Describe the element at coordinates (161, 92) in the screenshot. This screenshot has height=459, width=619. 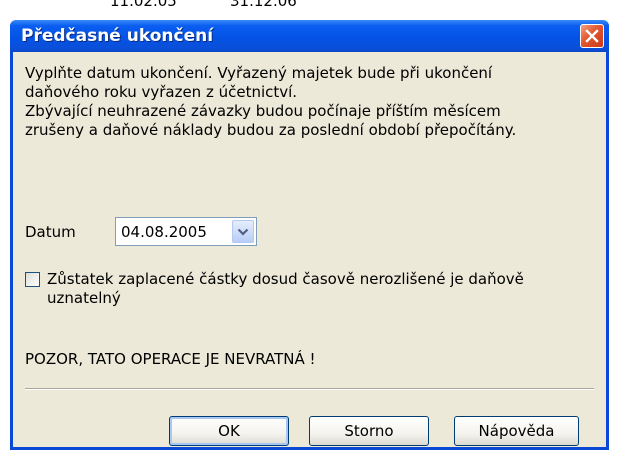
I see `description-line: daňového roku vyřazen z účetnictví.` at that location.